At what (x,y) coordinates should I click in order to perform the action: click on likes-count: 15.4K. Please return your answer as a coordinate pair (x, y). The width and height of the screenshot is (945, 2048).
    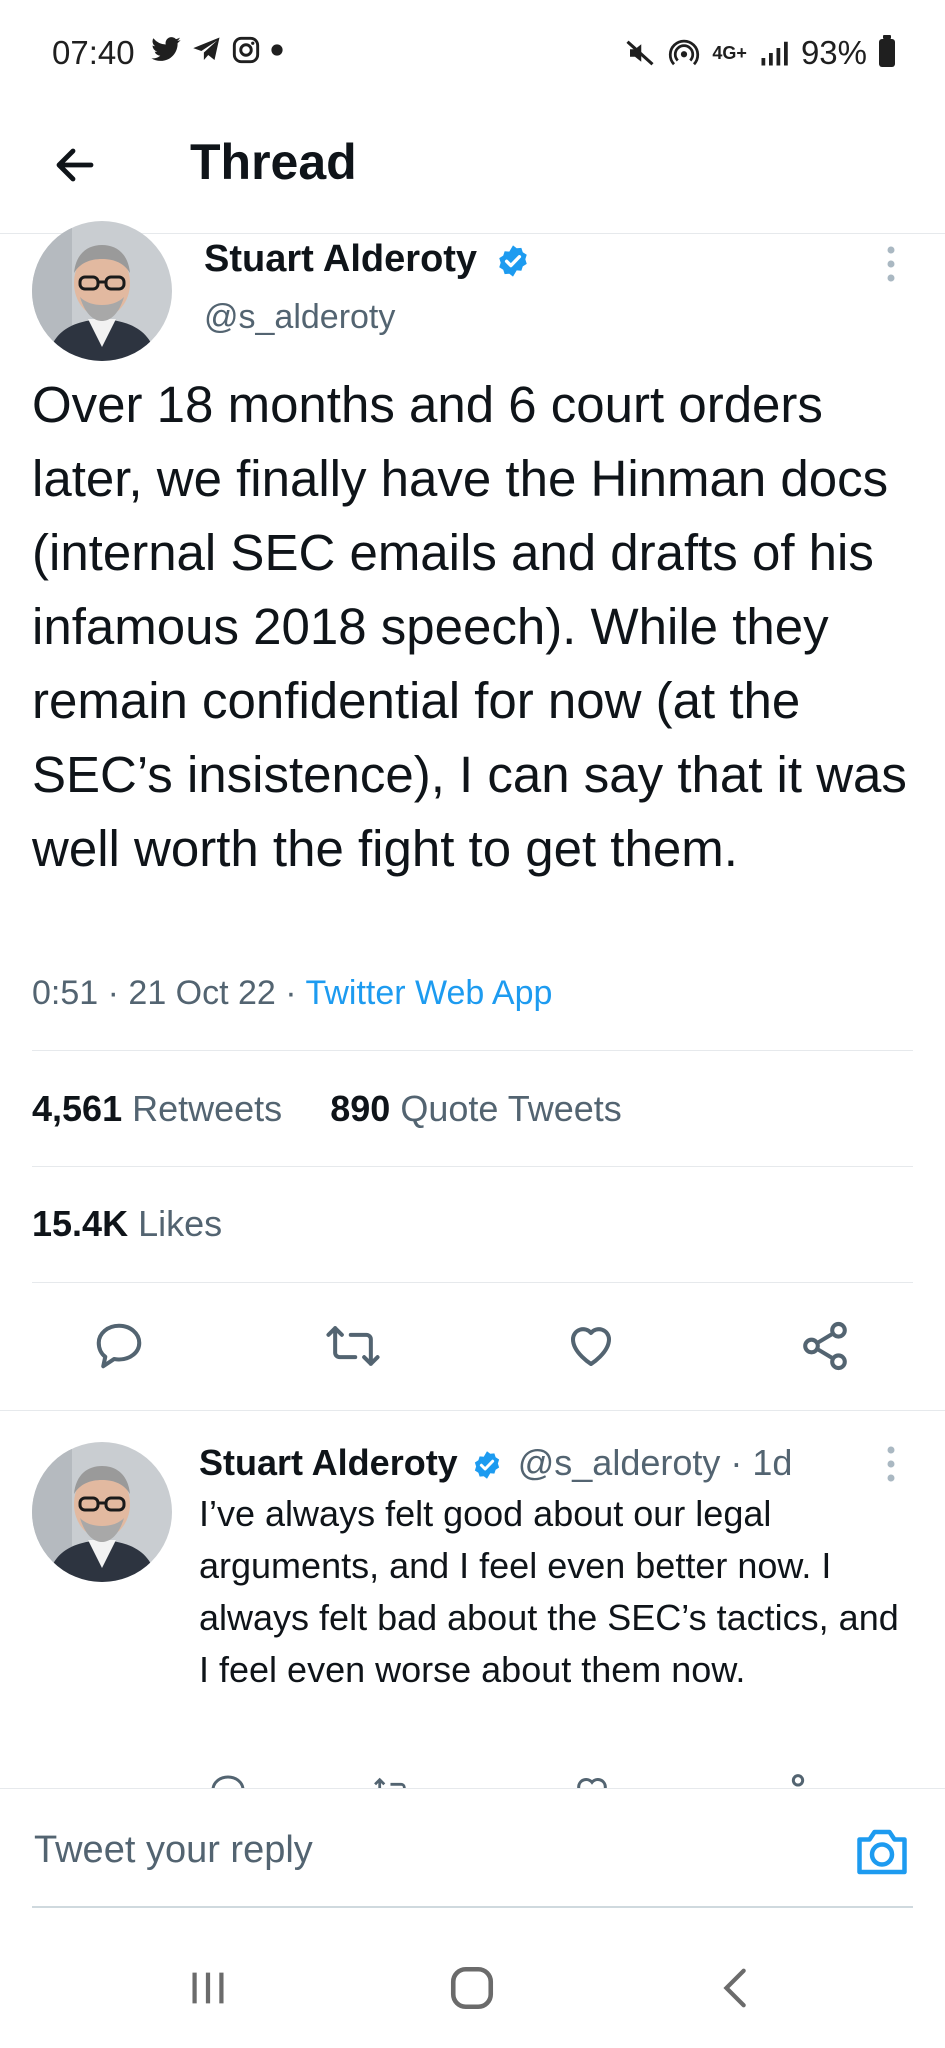
    Looking at the image, I should click on (80, 1223).